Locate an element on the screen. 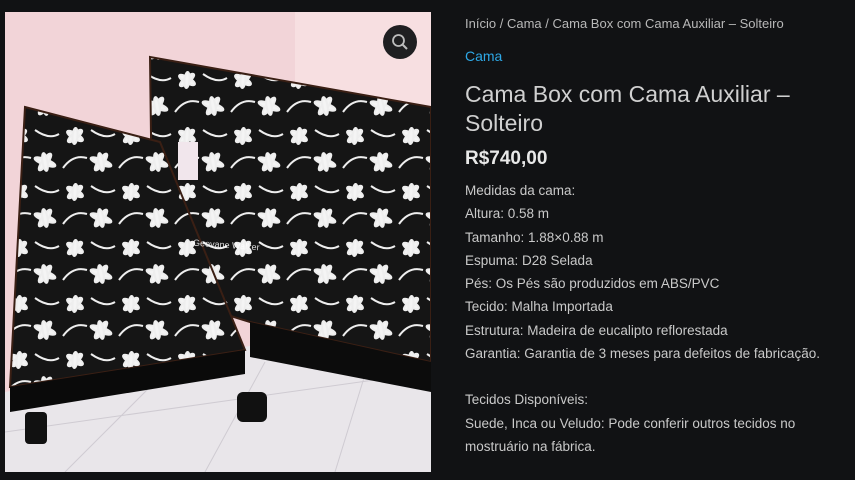 The height and width of the screenshot is (480, 855). fabrics-text-line2: mostruário na fábrica. is located at coordinates (530, 446).